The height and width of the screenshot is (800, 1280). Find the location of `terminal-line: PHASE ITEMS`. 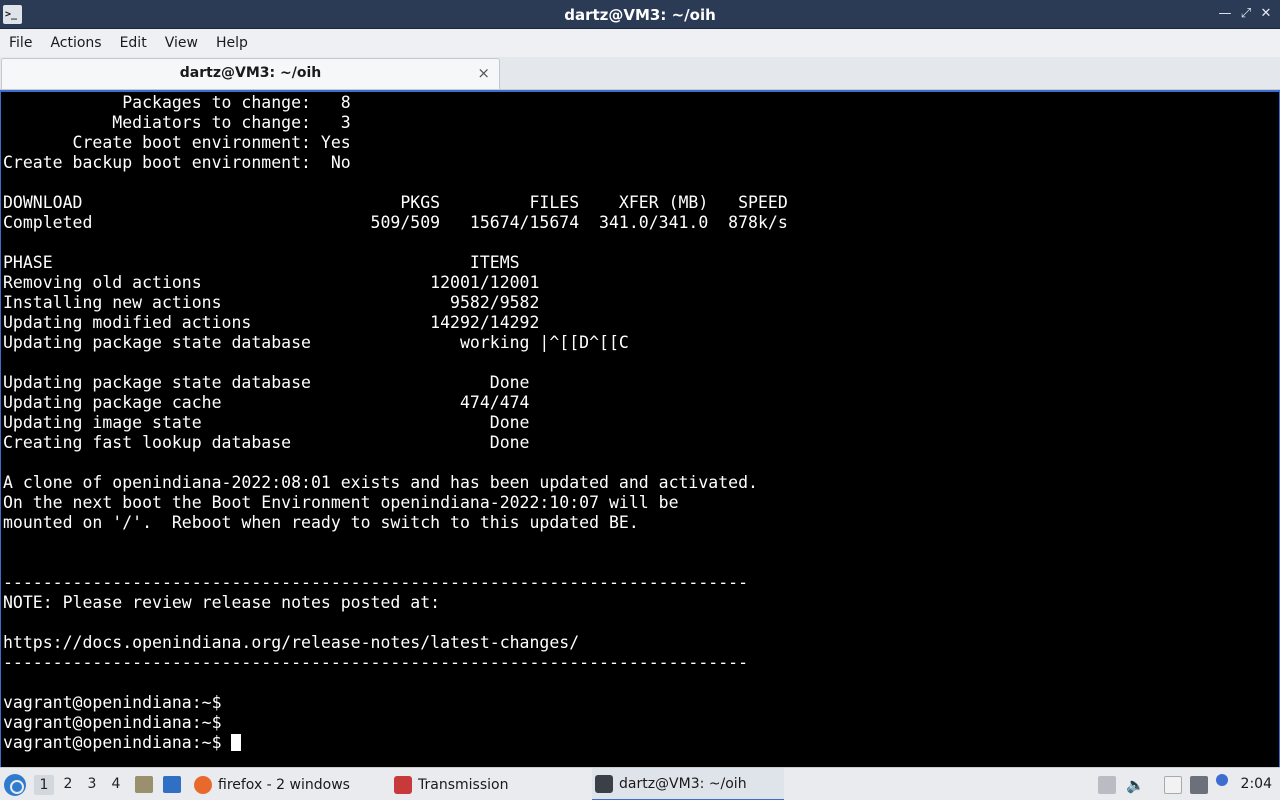

terminal-line: PHASE ITEMS is located at coordinates (261, 262).